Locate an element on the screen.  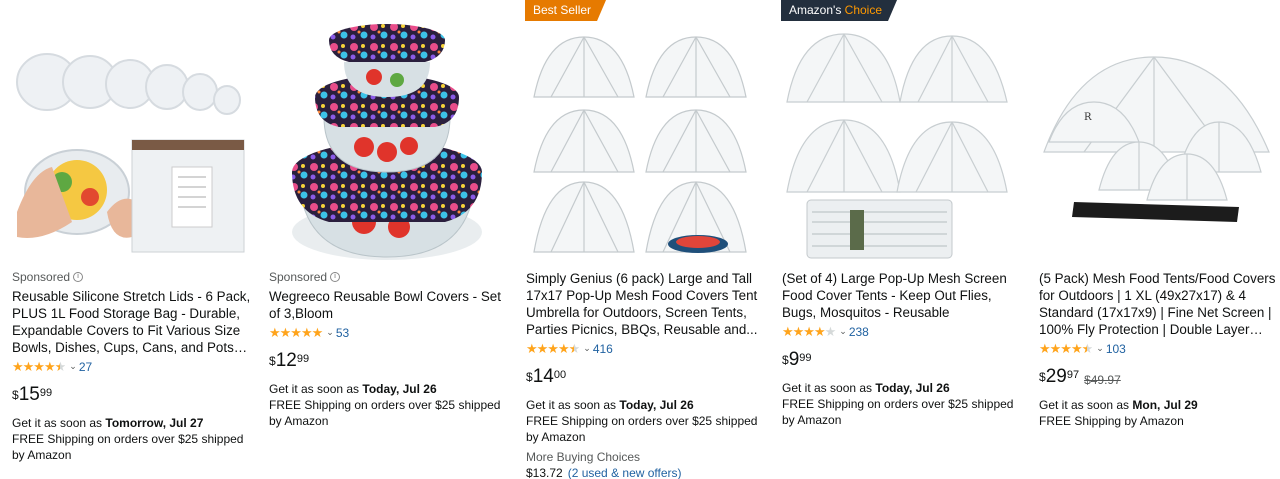
more-buying-price: $13.72 is located at coordinates (544, 472).